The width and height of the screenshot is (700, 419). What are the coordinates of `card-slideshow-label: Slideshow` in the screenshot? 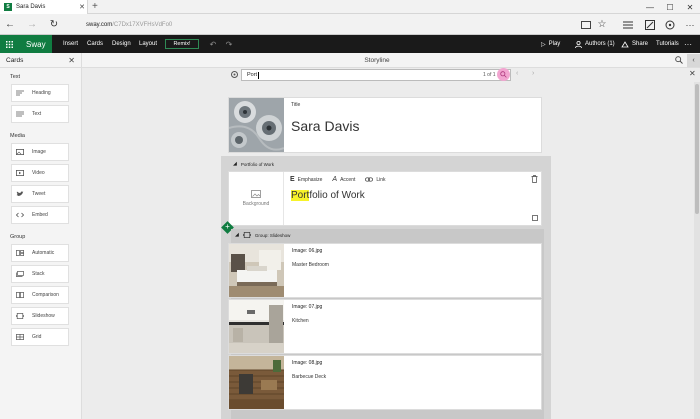 It's located at (43, 316).